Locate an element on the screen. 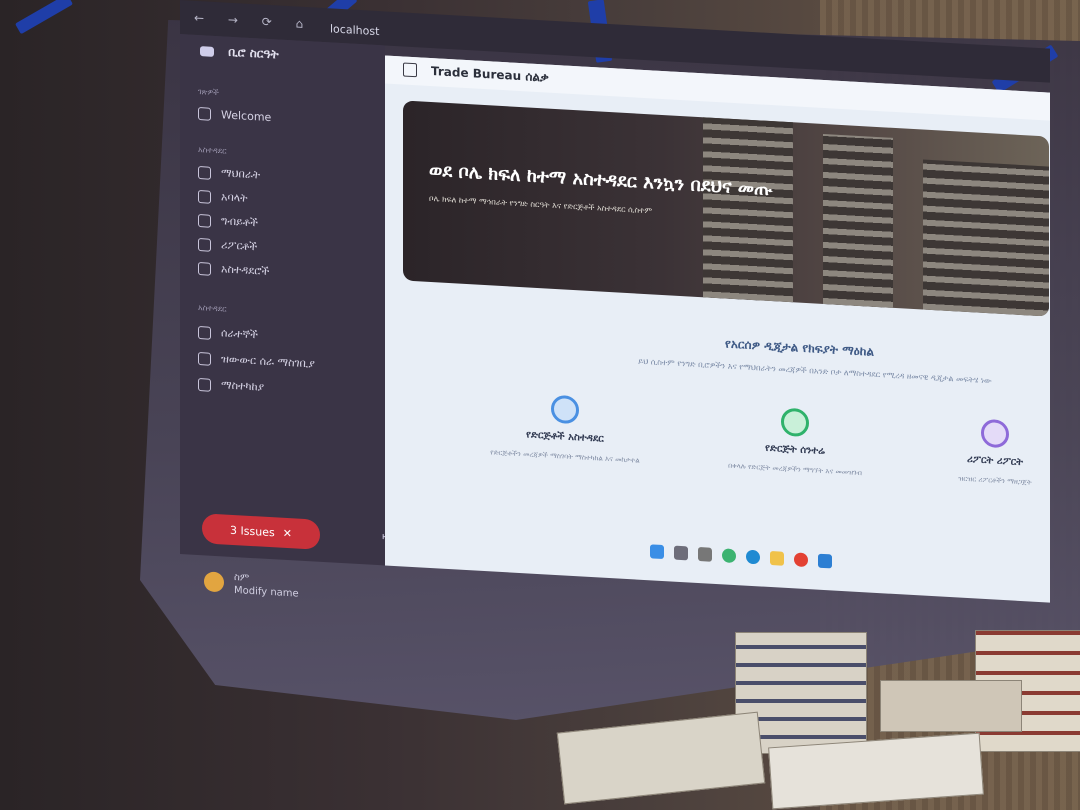  sidebar-item-label: ማህበራት is located at coordinates (241, 174).